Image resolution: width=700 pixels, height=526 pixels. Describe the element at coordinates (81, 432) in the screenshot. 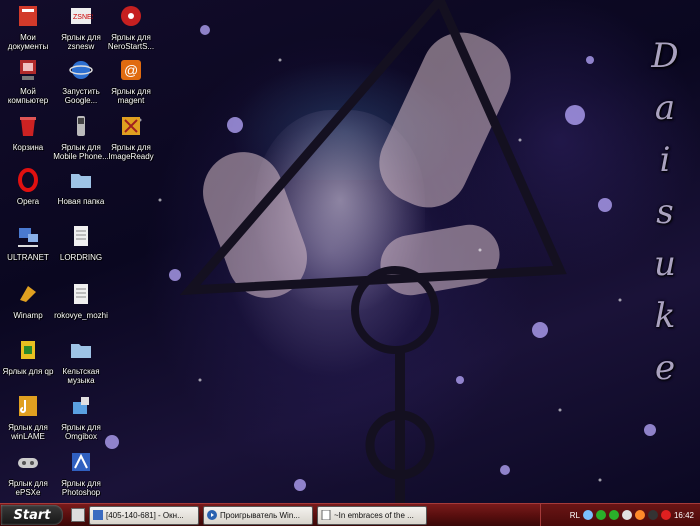

I see `desktop-icon-label: Ярлык для Omgibox` at that location.